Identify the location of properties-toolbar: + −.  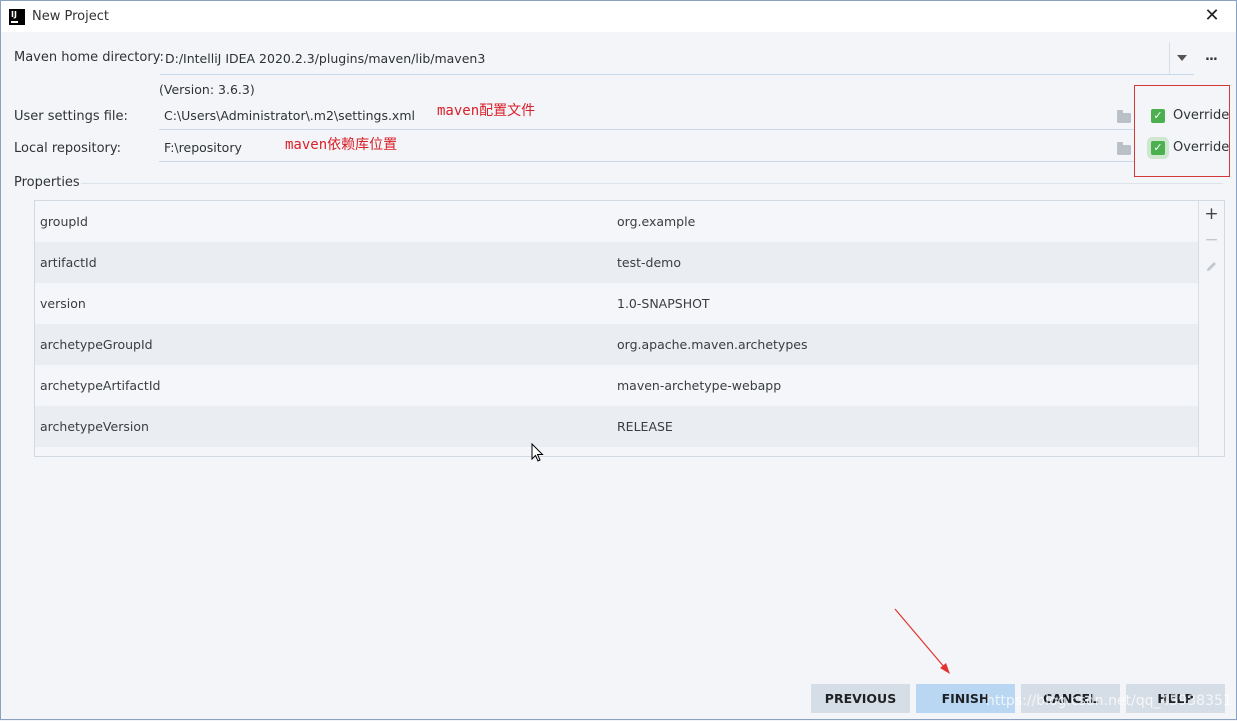
(1211, 328).